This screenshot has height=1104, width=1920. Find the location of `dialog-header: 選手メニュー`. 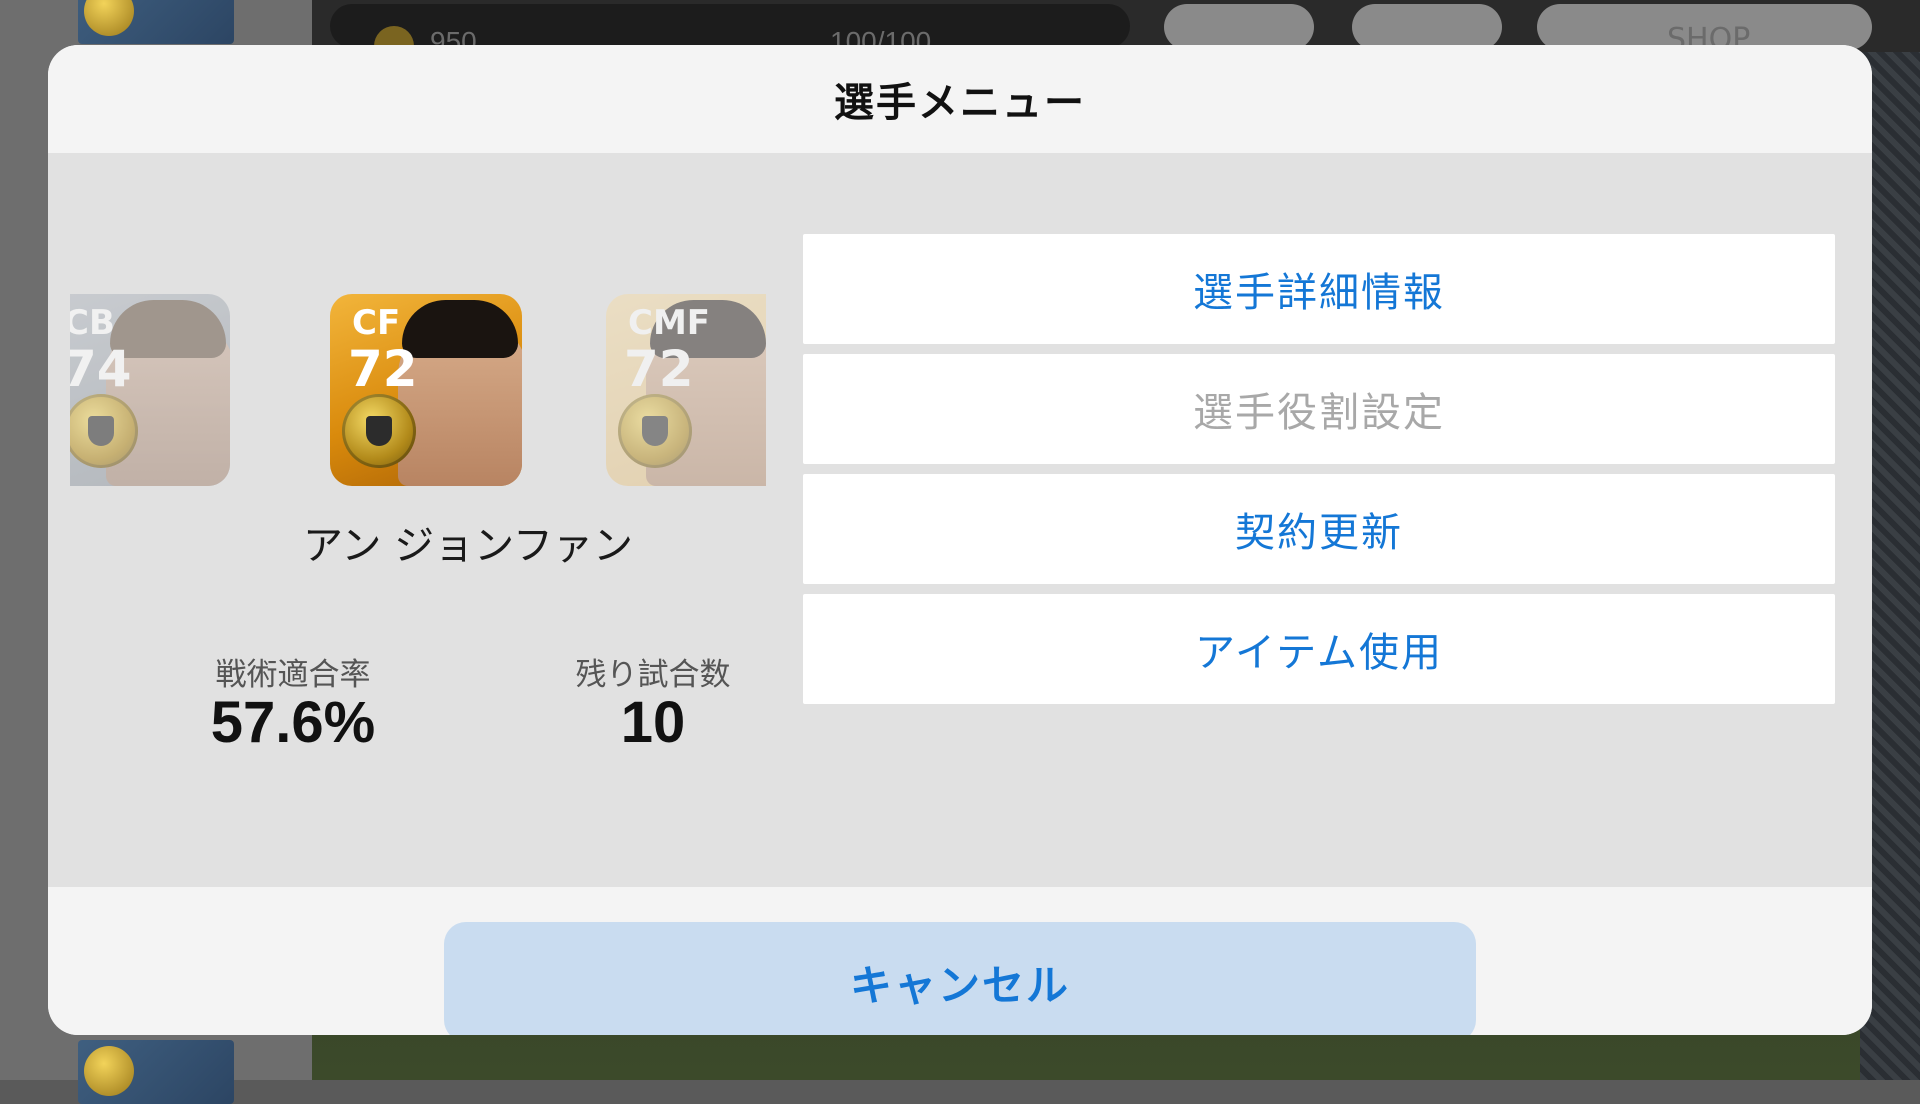

dialog-header: 選手メニュー is located at coordinates (960, 99).